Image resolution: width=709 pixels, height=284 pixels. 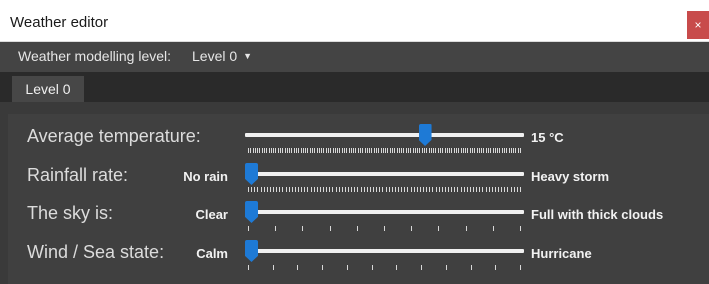 I want to click on close-button: ×, so click(x=698, y=25).